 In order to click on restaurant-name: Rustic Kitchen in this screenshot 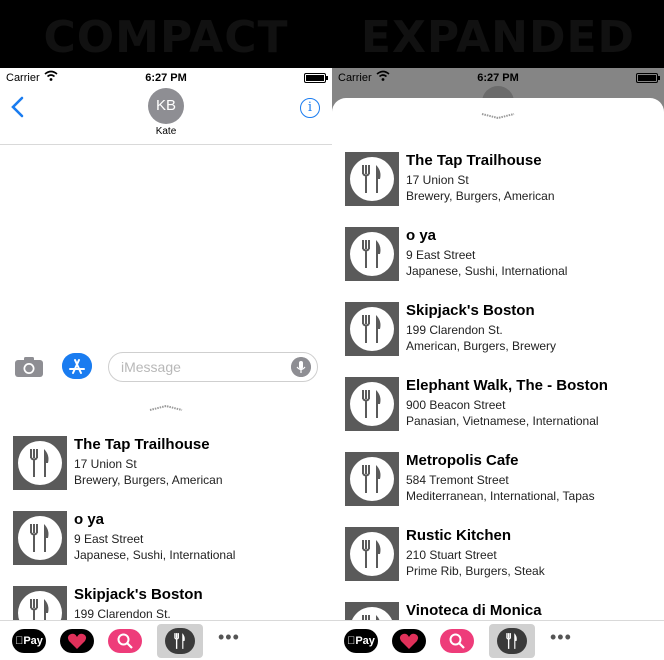, I will do `click(459, 535)`.